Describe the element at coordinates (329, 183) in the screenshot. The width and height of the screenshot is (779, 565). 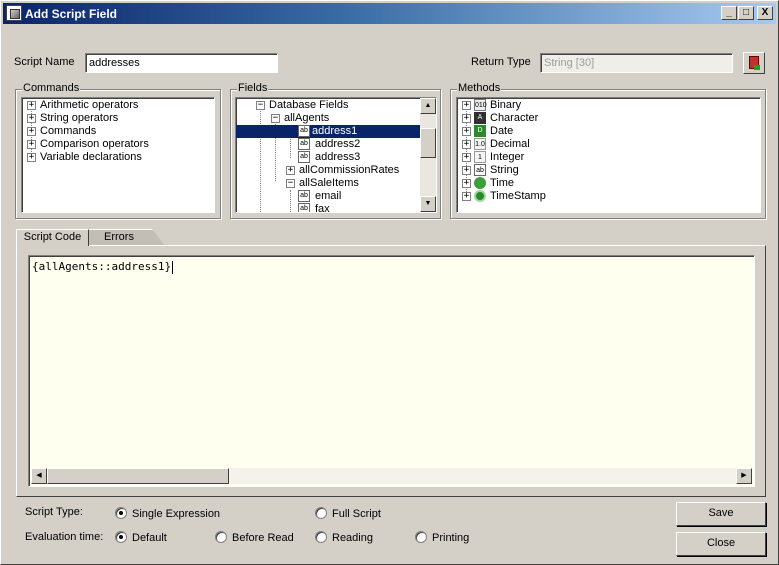
I see `field-table: allSaleItems` at that location.